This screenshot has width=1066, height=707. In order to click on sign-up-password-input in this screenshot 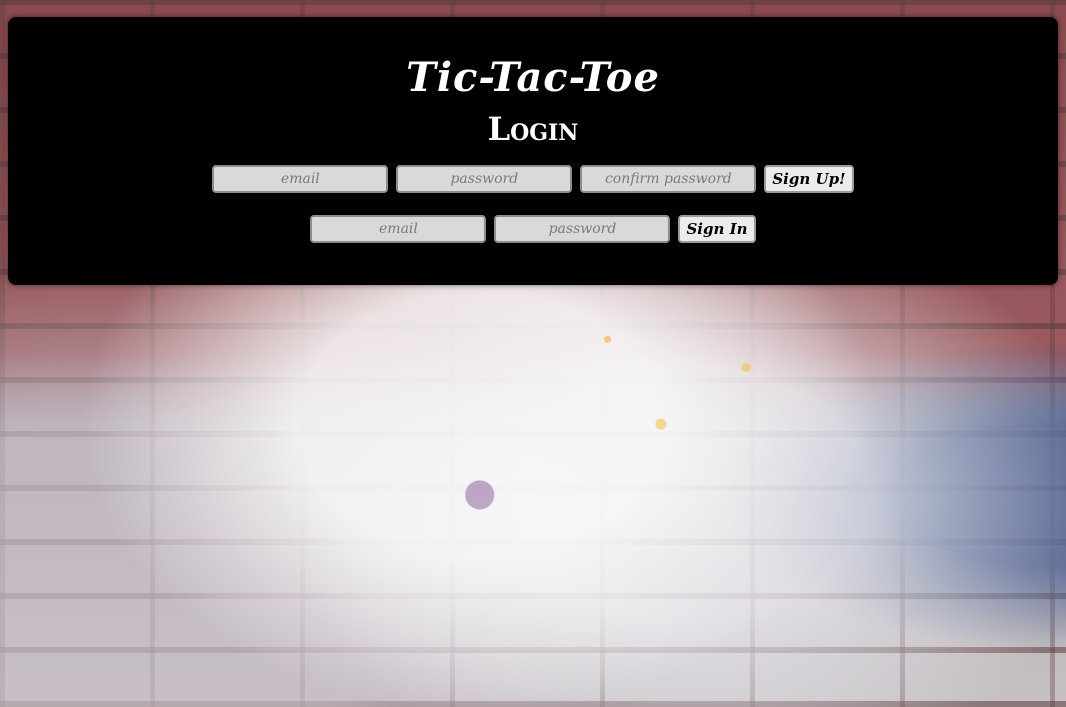, I will do `click(484, 179)`.